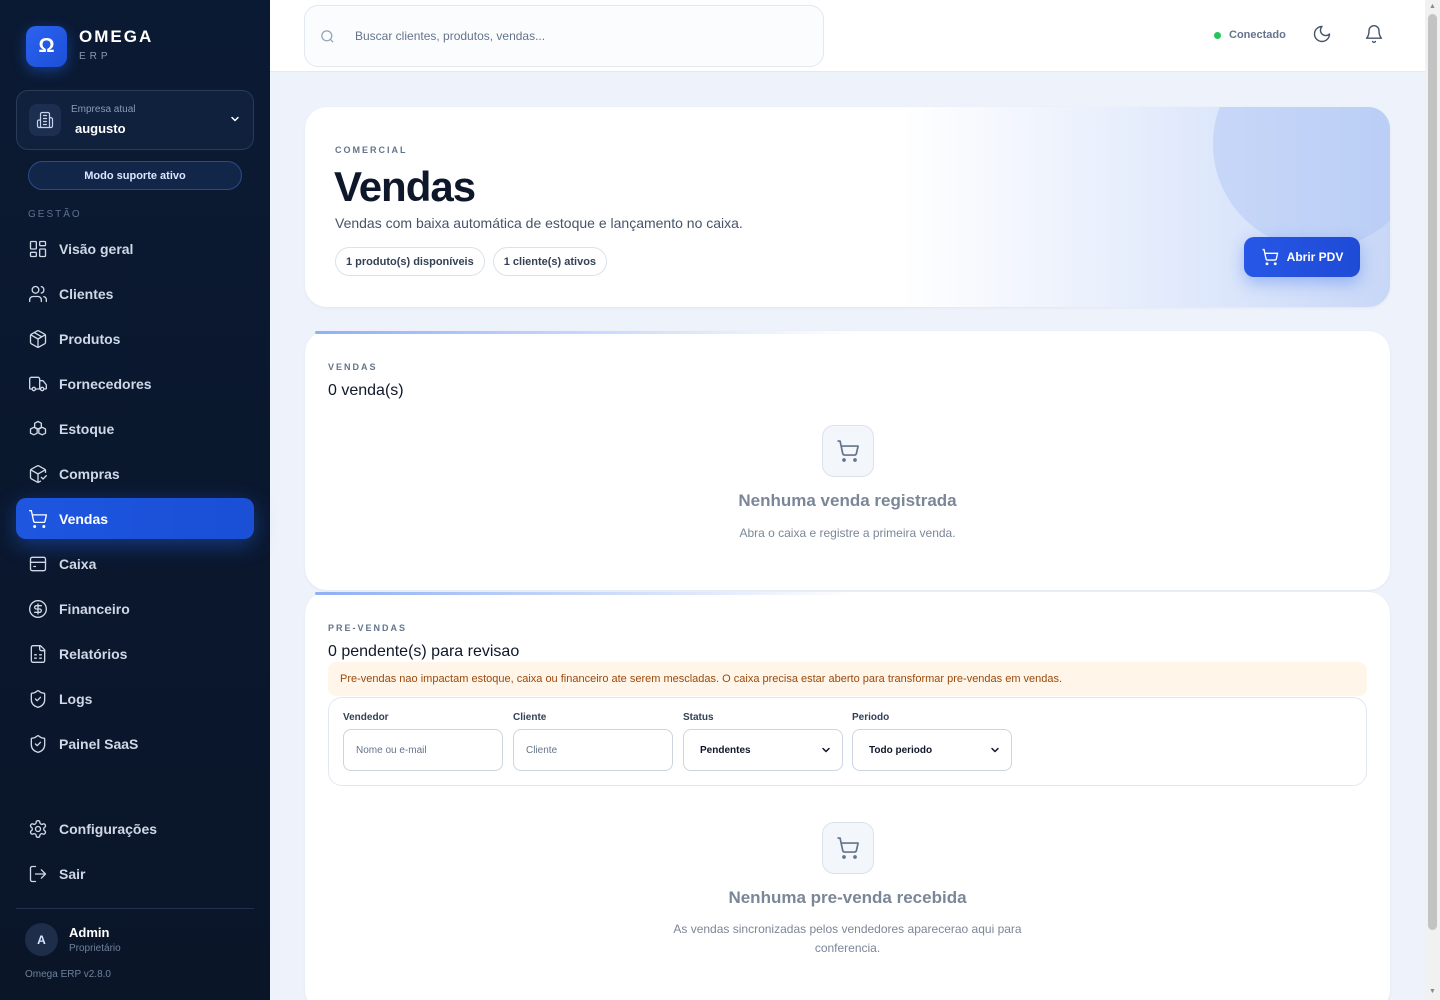  Describe the element at coordinates (1432, 472) in the screenshot. I see `page-scrollbar-thumb` at that location.